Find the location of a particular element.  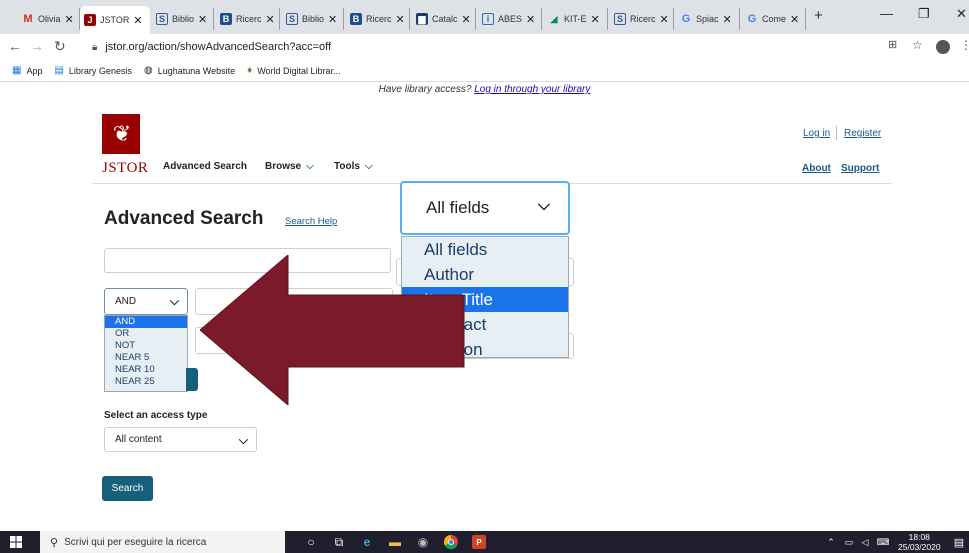

operator-option: NOT is located at coordinates (146, 346).